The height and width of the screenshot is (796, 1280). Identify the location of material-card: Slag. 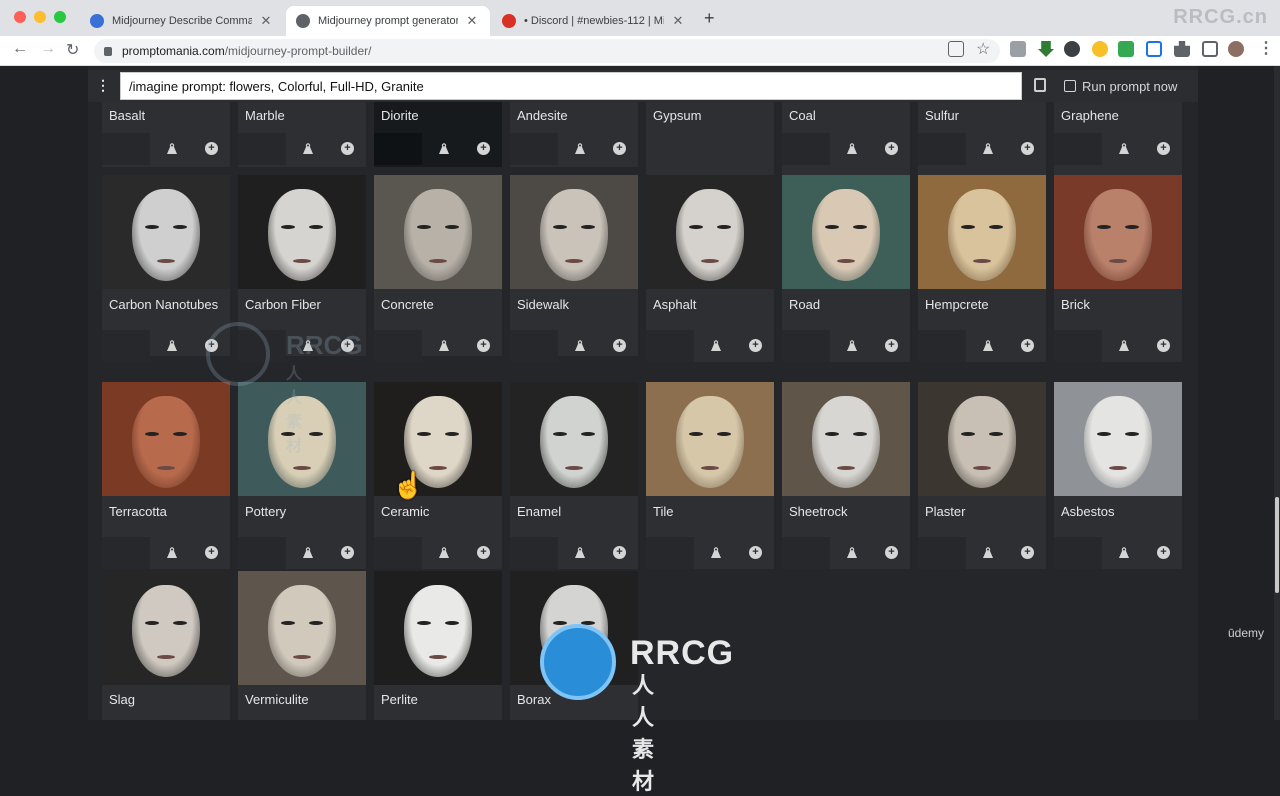
(166, 645).